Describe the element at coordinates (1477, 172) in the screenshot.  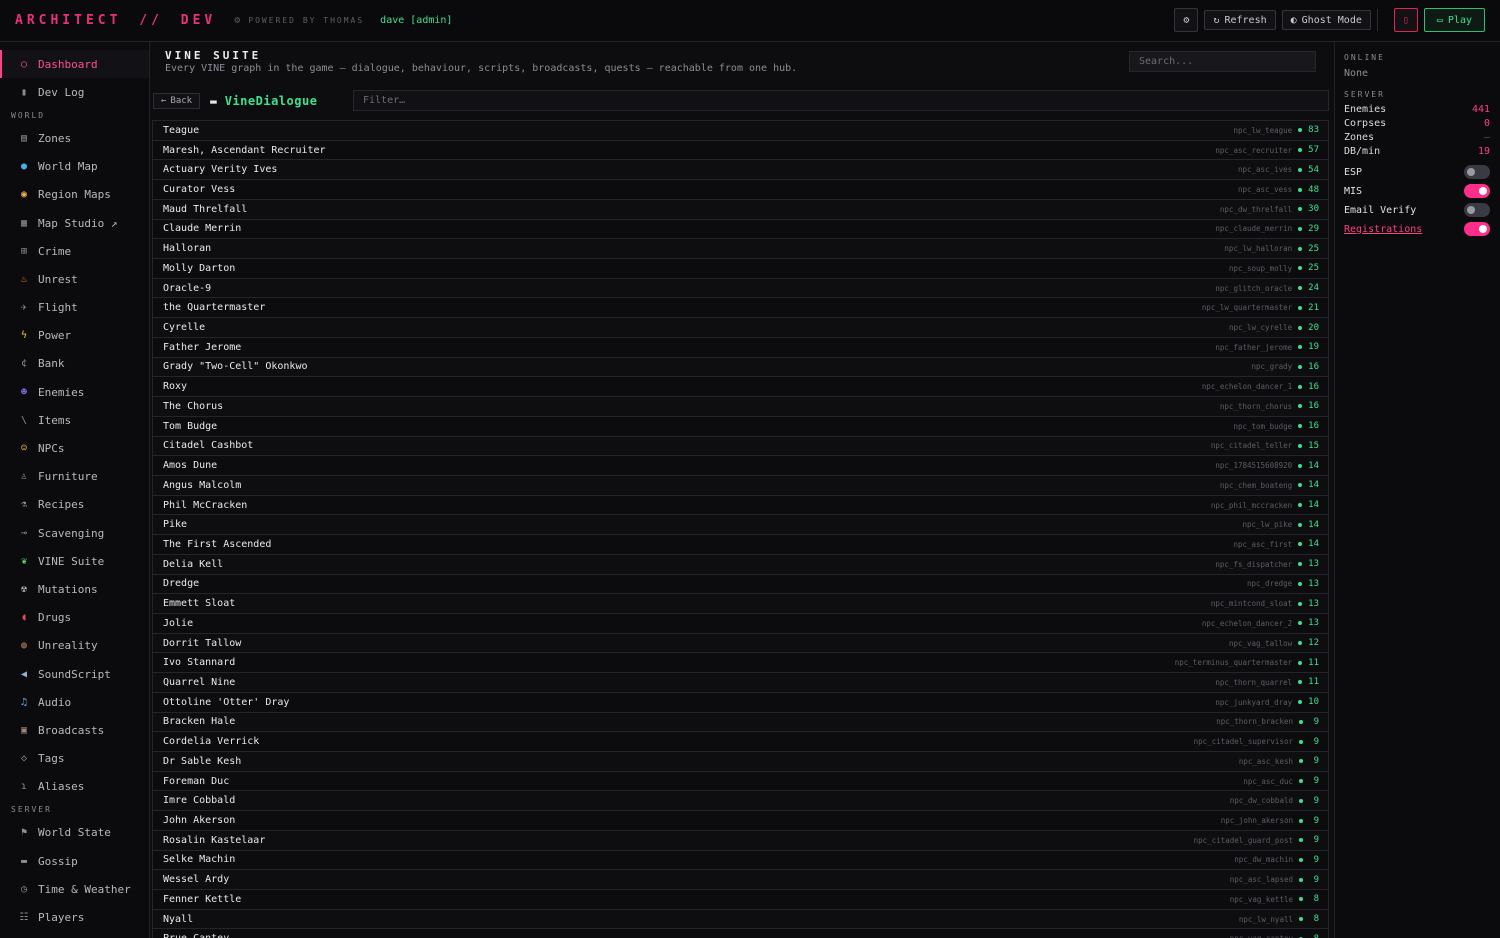
I see `toggle-esp` at that location.